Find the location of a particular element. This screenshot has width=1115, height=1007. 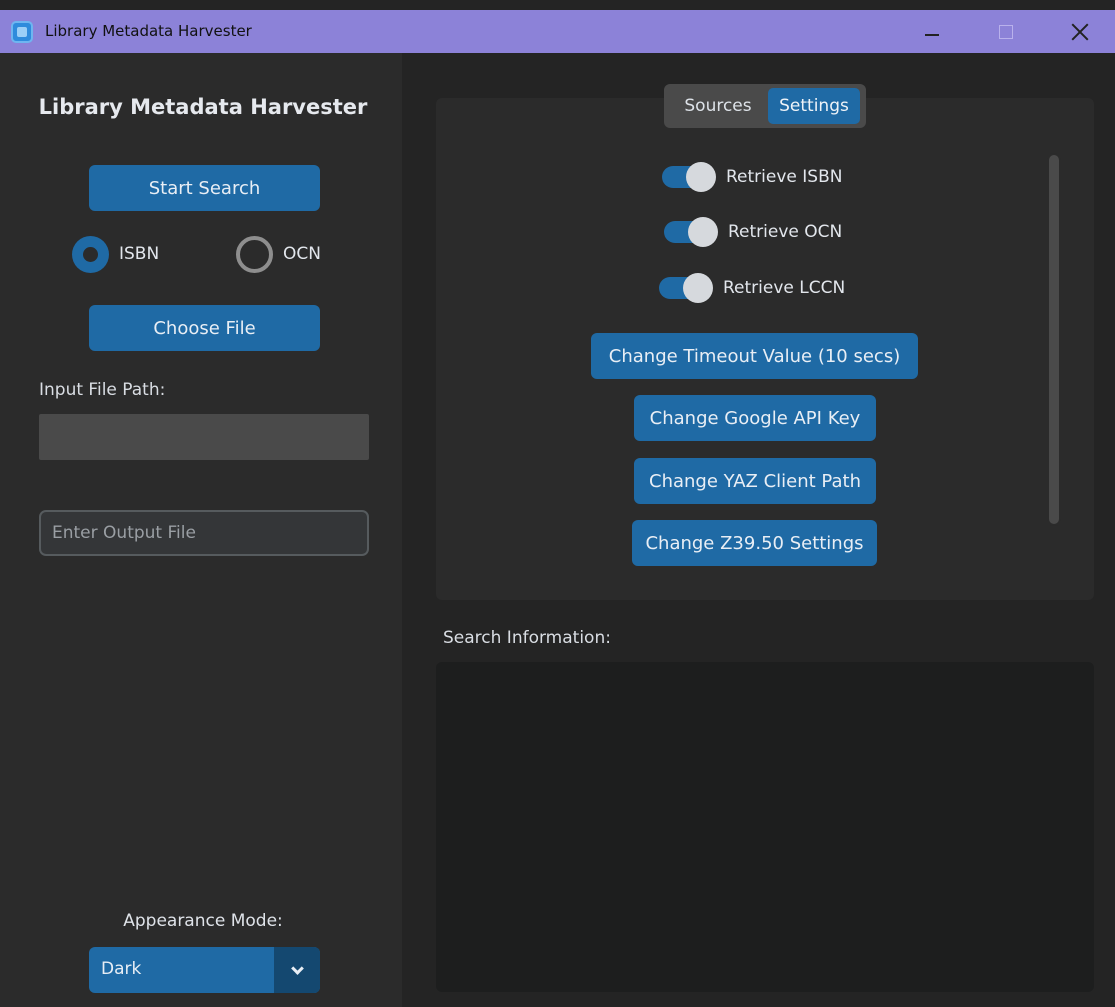

close-button is located at coordinates (1080, 31).